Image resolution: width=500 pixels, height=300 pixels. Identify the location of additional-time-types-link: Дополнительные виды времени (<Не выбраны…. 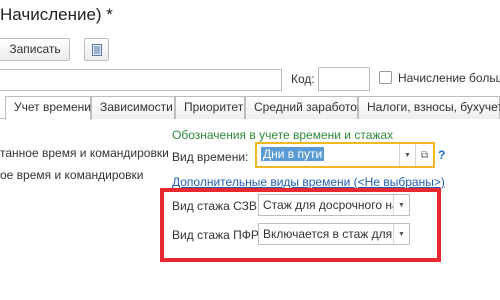
(308, 182).